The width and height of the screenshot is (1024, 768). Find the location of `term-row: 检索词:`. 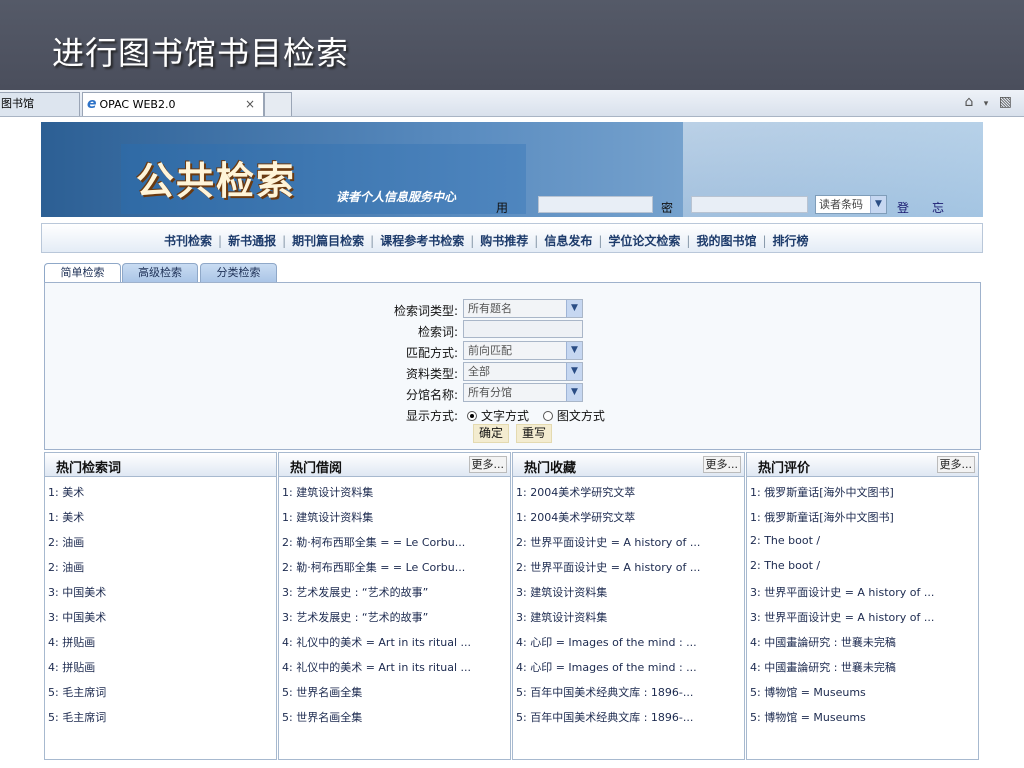

term-row: 检索词: is located at coordinates (513, 330).